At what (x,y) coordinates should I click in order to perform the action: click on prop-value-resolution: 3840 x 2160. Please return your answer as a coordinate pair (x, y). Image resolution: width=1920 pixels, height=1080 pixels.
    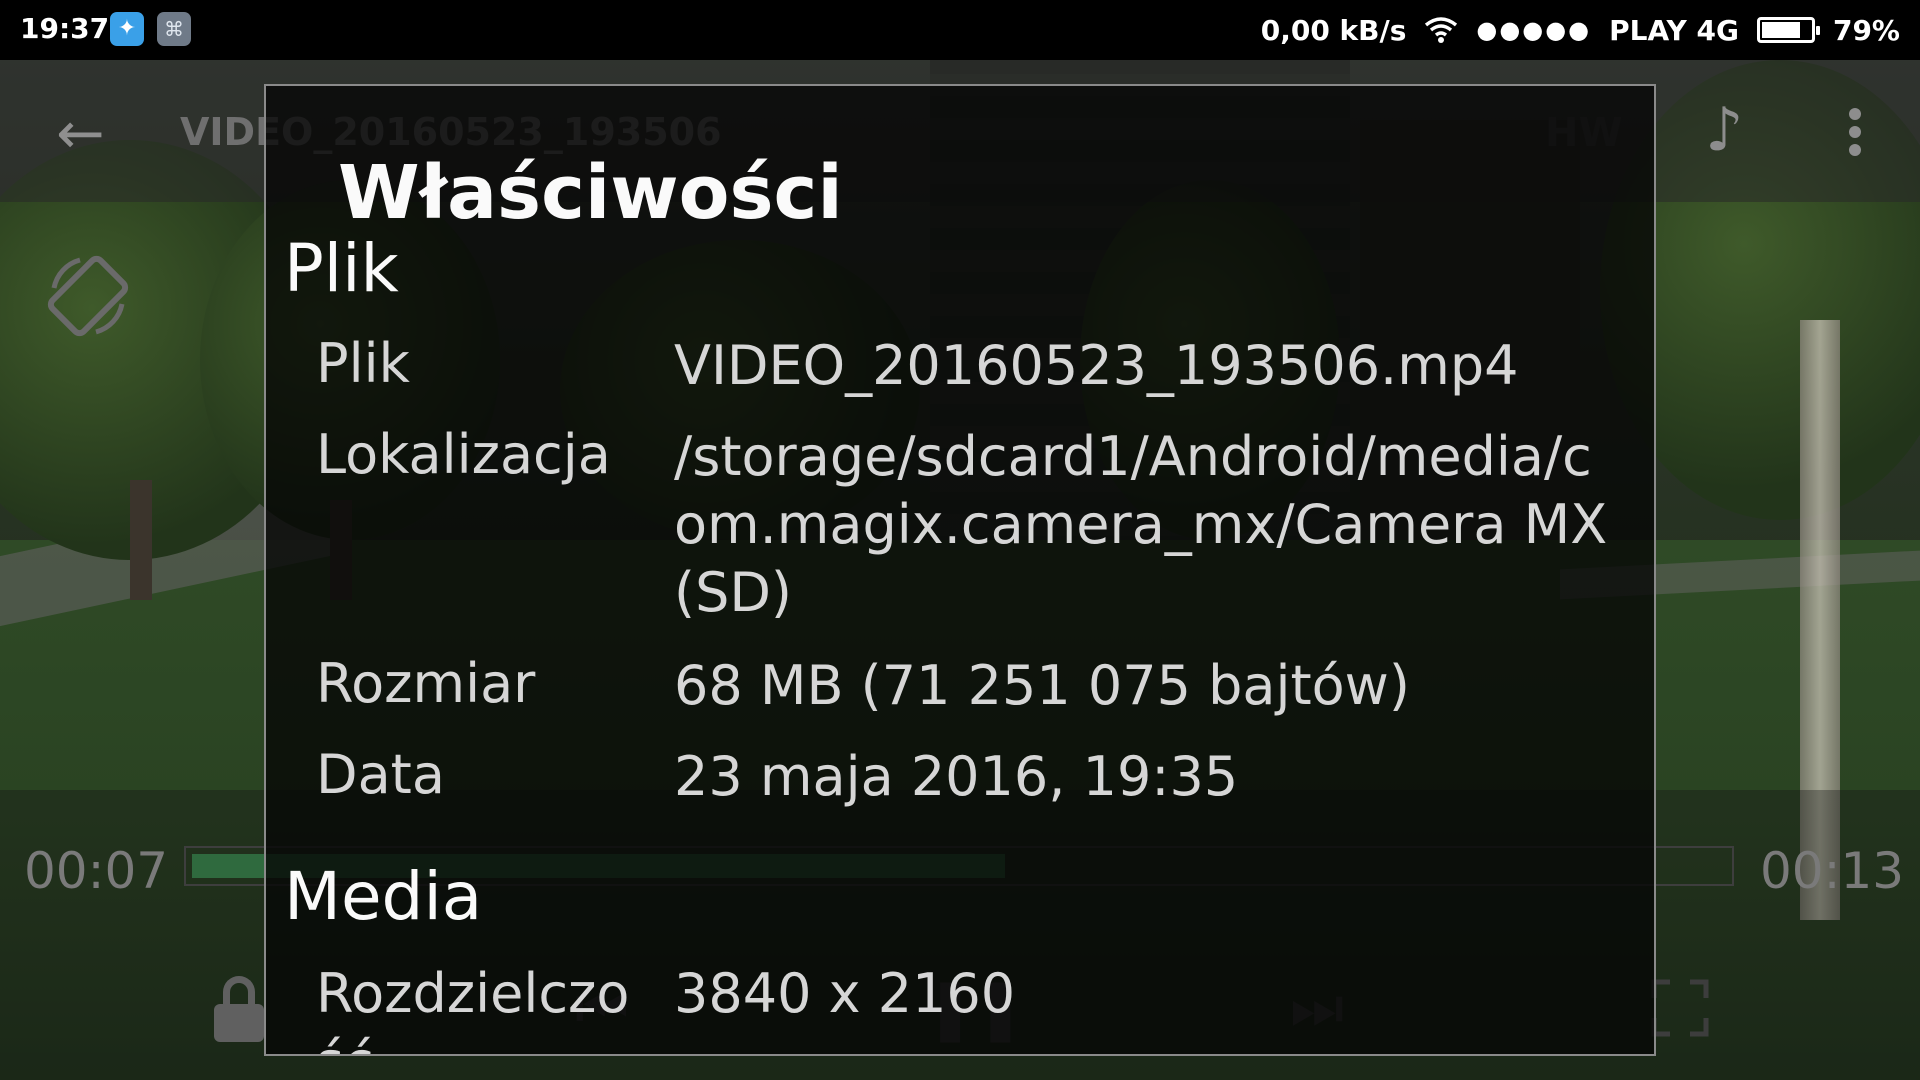
    Looking at the image, I should click on (845, 993).